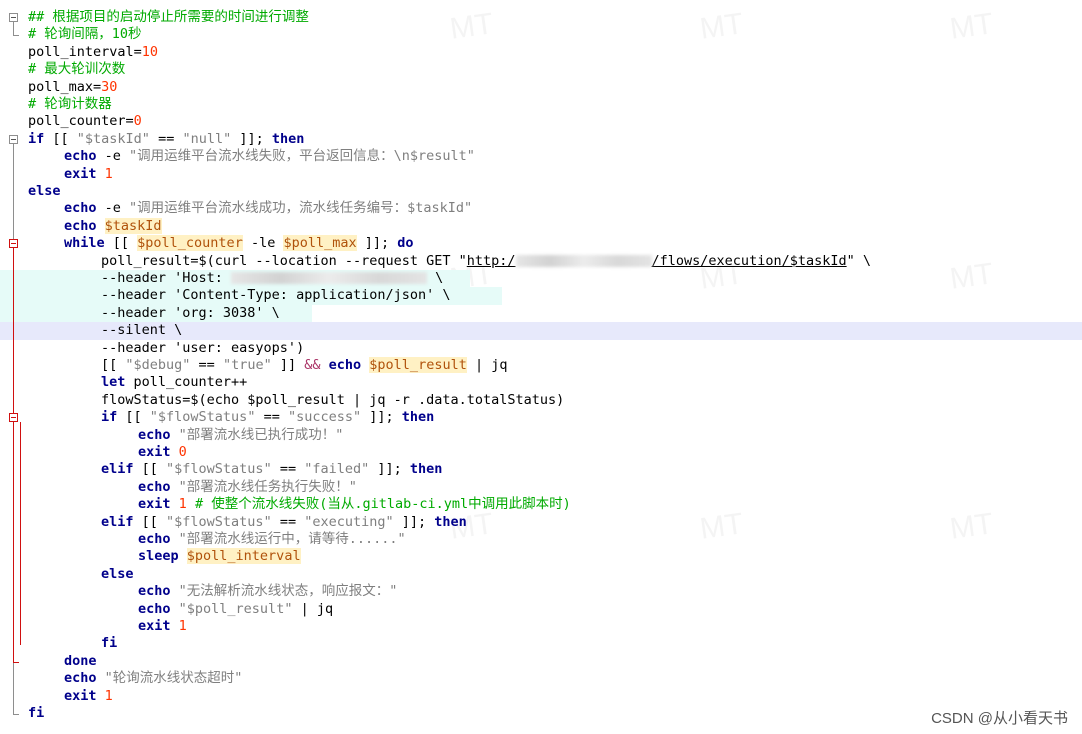  What do you see at coordinates (267, 486) in the screenshot?
I see `string-literal: "部署流水线任务执行失败！"` at bounding box center [267, 486].